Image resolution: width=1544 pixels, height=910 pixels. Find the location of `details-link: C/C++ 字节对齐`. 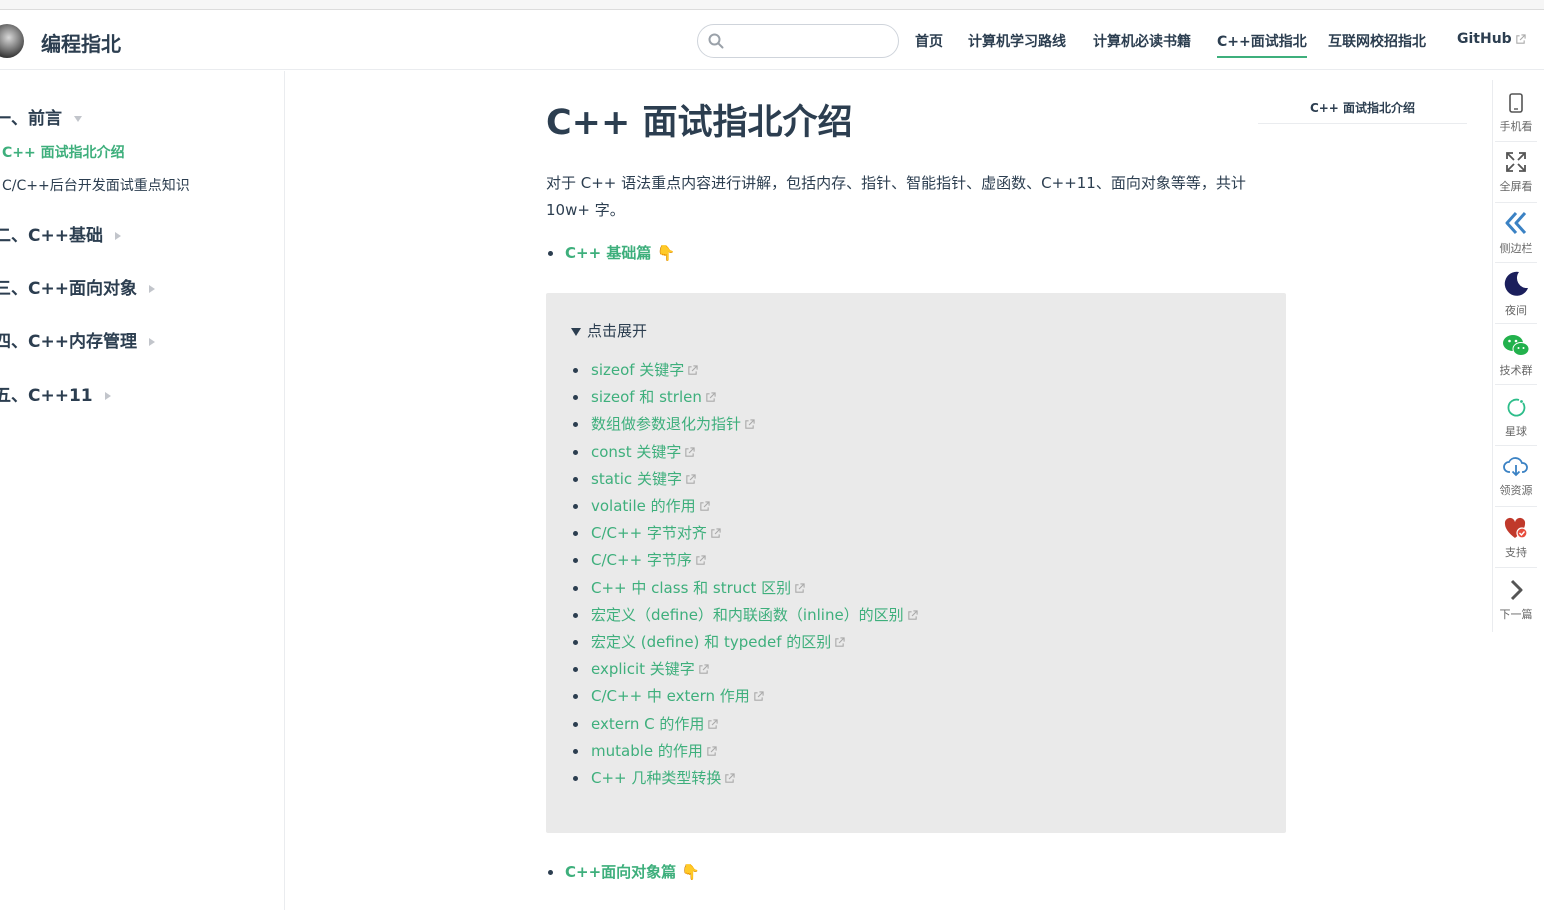

details-link: C/C++ 字节对齐 is located at coordinates (656, 532).